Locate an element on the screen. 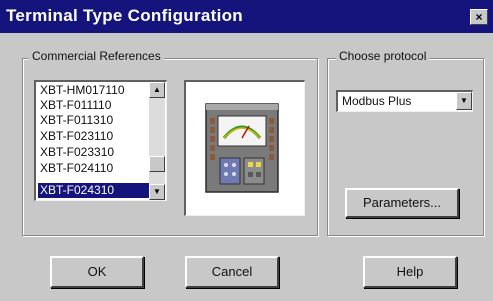  terminal-device-icon is located at coordinates (242, 148).